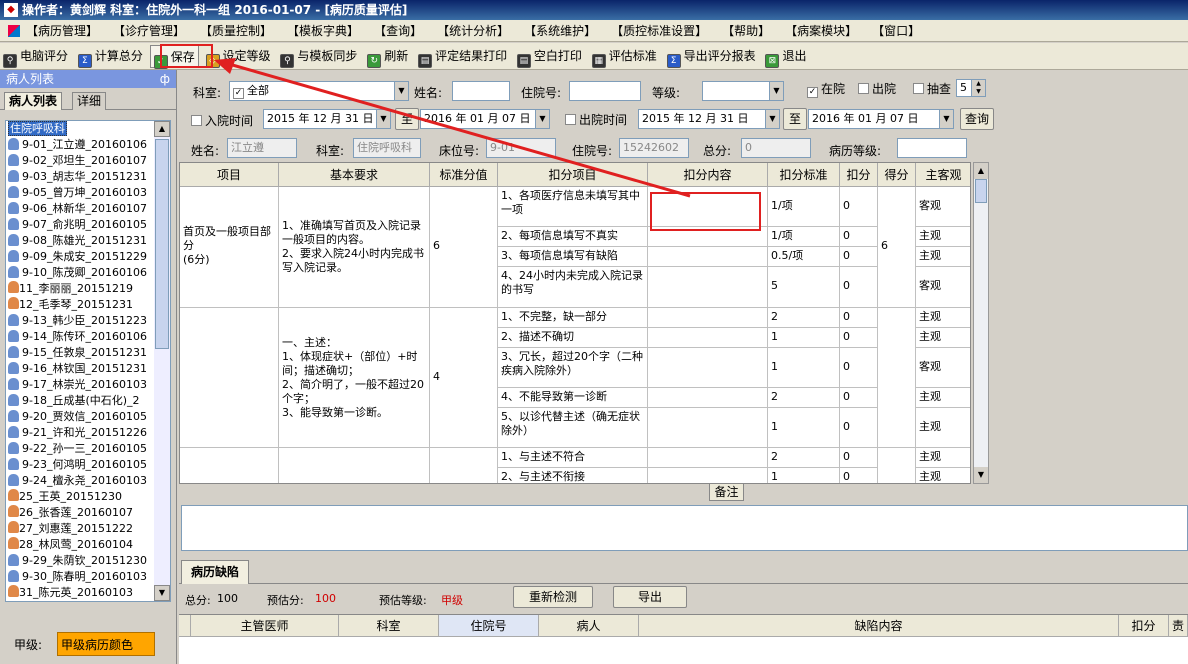 Image resolution: width=1188 pixels, height=664 pixels. Describe the element at coordinates (821, 30) in the screenshot. I see `menu-case-module: 【病案模块】` at that location.